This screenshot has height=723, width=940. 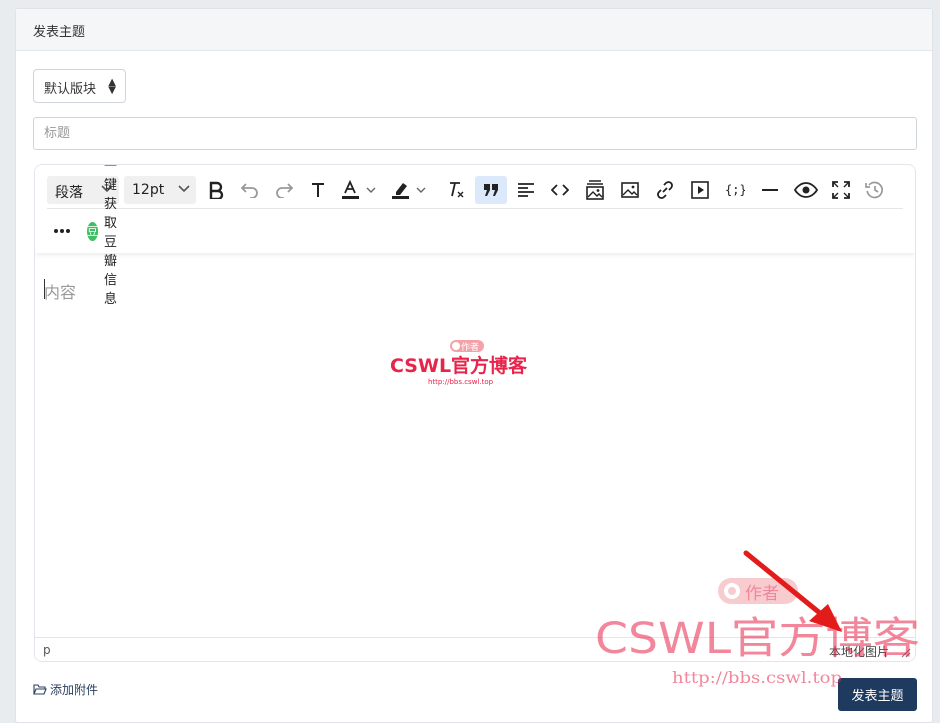 I want to click on more-dots-icon, so click(x=62, y=231).